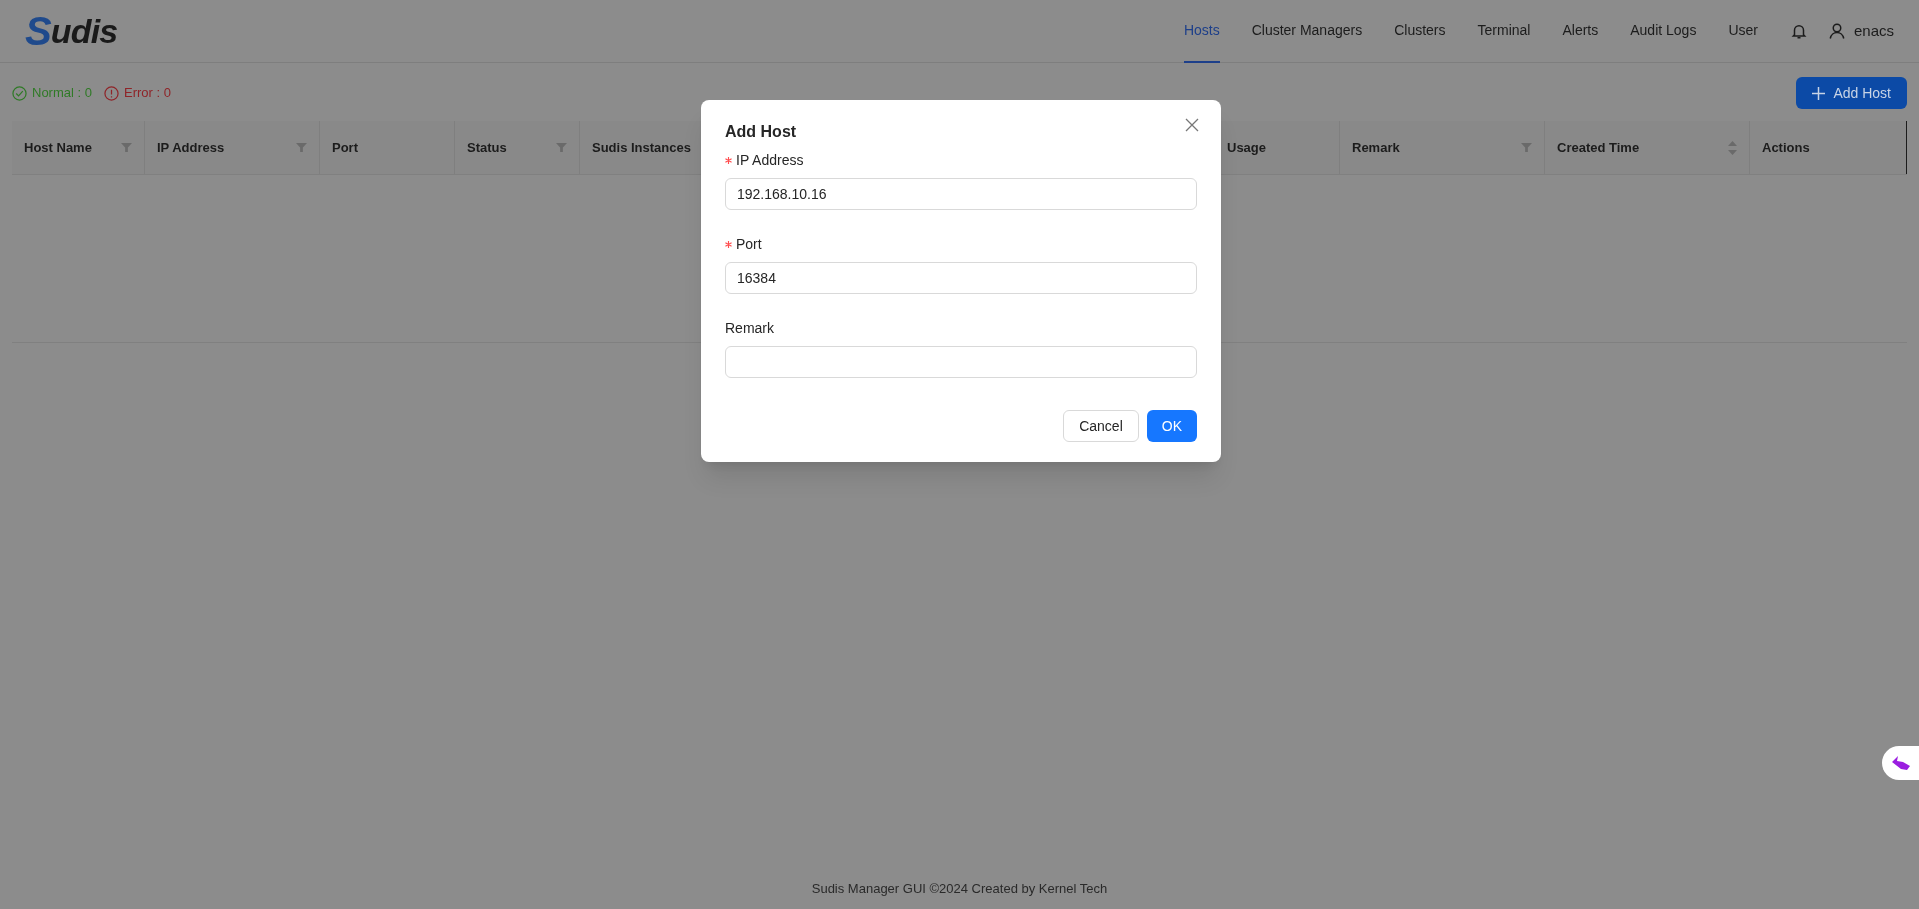 This screenshot has height=909, width=1919. I want to click on nav-tab: Clusters, so click(1420, 31).